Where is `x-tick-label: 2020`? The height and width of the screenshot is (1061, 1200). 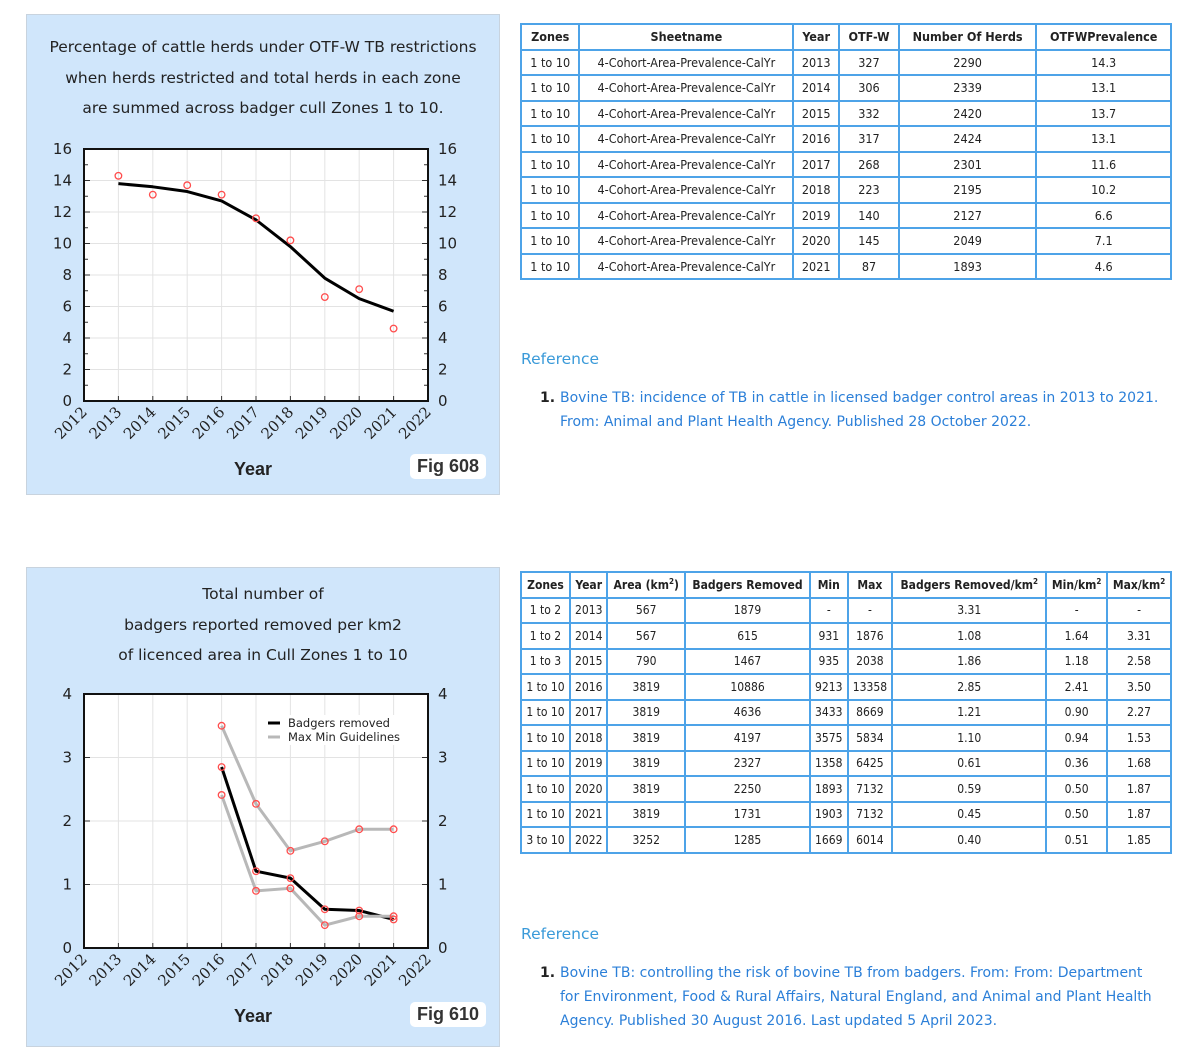 x-tick-label: 2020 is located at coordinates (346, 423).